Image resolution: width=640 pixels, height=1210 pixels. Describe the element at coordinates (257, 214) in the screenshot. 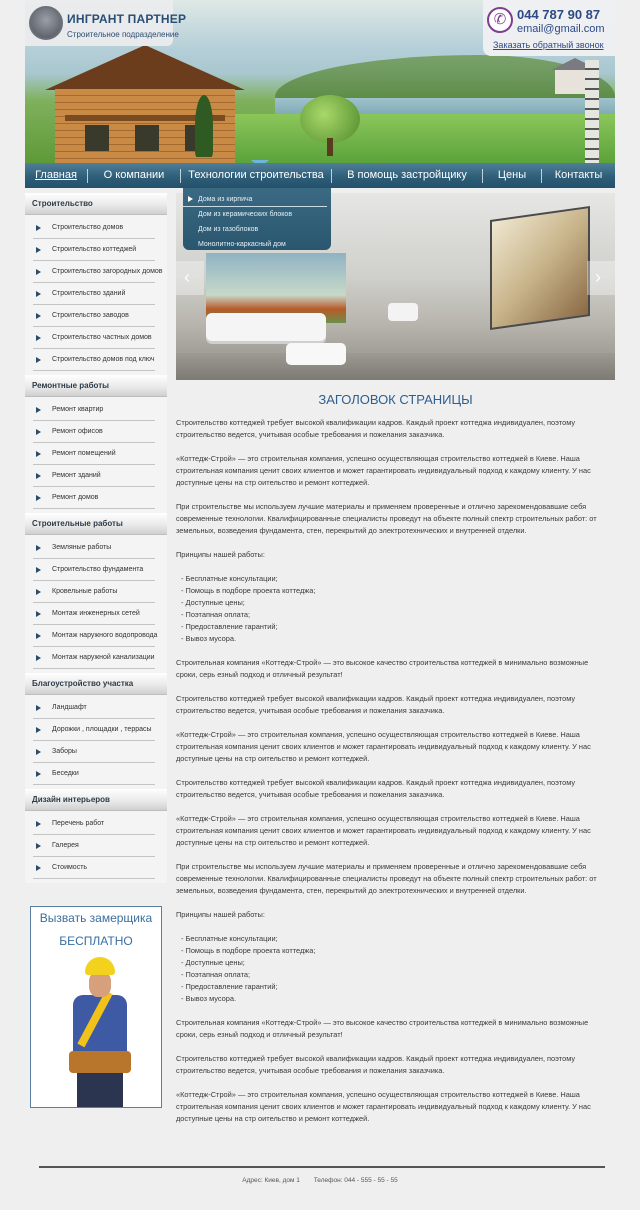

I see `dropdown-item: Дом из керамических блоков` at that location.